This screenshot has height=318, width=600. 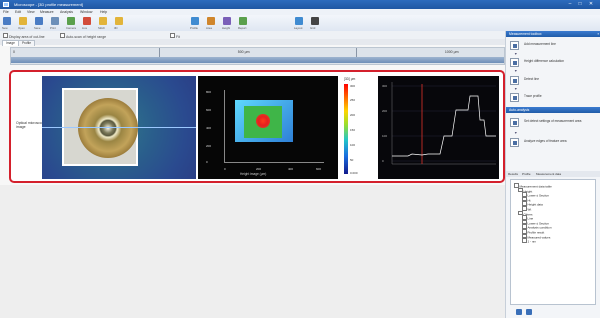 I want to click on cut-line, so click(x=119, y=127).